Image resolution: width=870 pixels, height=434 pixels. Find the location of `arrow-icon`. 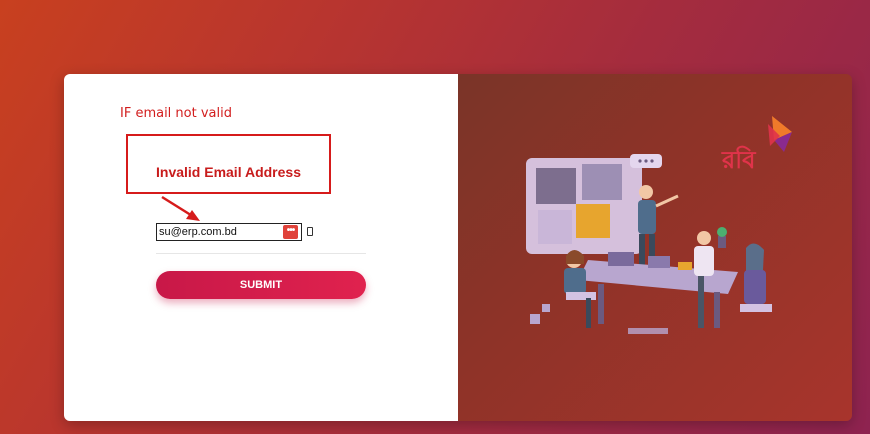

arrow-icon is located at coordinates (180, 208).